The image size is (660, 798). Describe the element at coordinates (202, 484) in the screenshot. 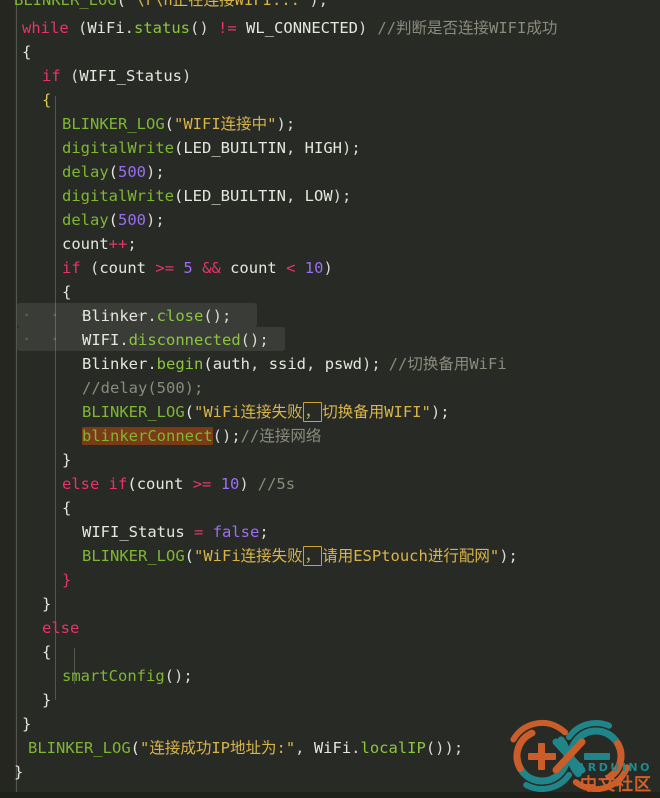

I see `token-operator: >=` at that location.